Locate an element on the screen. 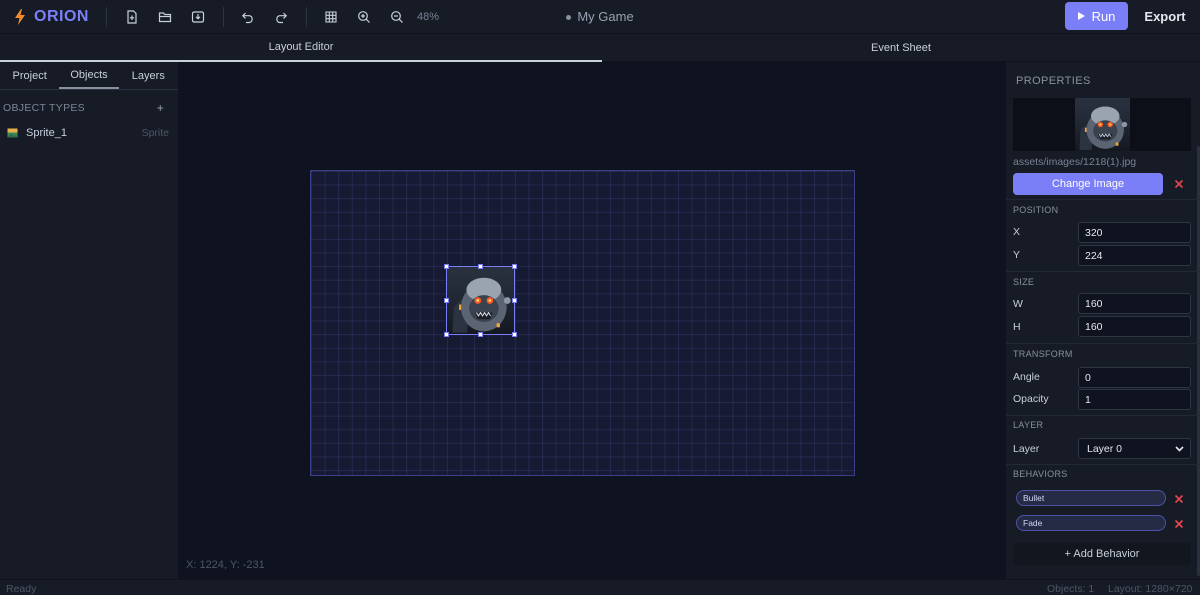  resize-handle-top is located at coordinates (480, 266).